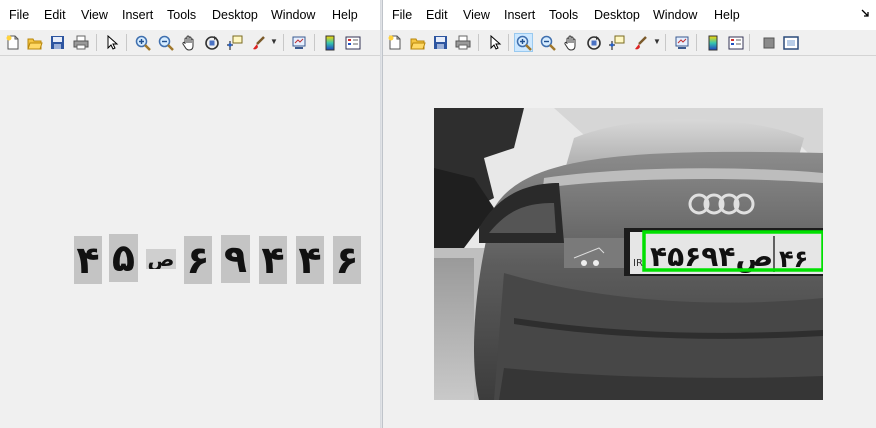  I want to click on char-3: ص, so click(161, 259).